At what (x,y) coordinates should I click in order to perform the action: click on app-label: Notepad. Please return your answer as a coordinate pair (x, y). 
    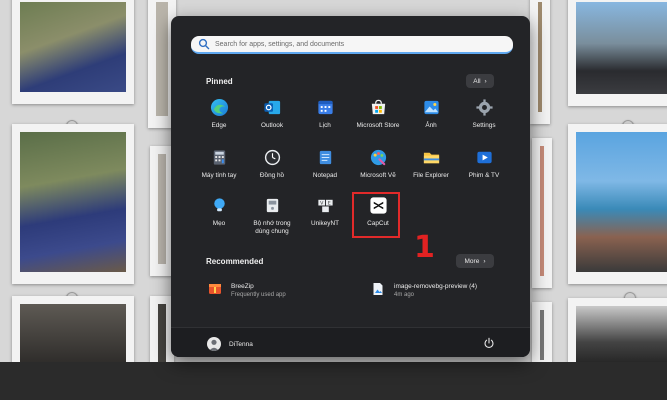
    Looking at the image, I should click on (325, 175).